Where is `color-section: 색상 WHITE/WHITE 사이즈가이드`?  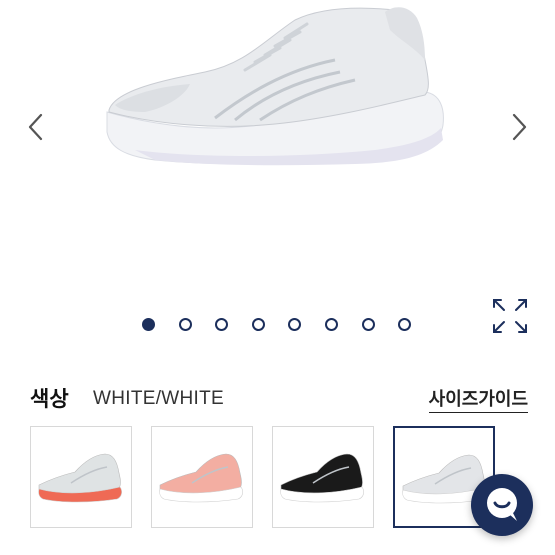
color-section: 색상 WHITE/WHITE 사이즈가이드 is located at coordinates (280, 397).